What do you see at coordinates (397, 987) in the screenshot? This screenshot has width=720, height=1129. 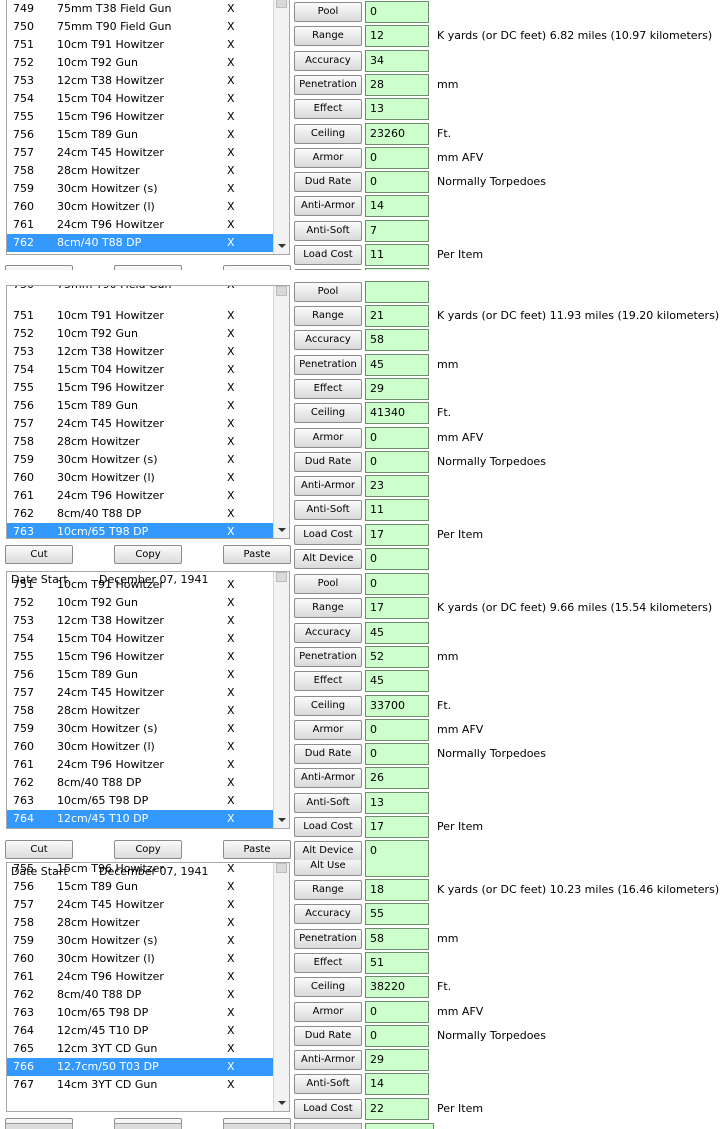 I see `ceiling-input: 38220` at bounding box center [397, 987].